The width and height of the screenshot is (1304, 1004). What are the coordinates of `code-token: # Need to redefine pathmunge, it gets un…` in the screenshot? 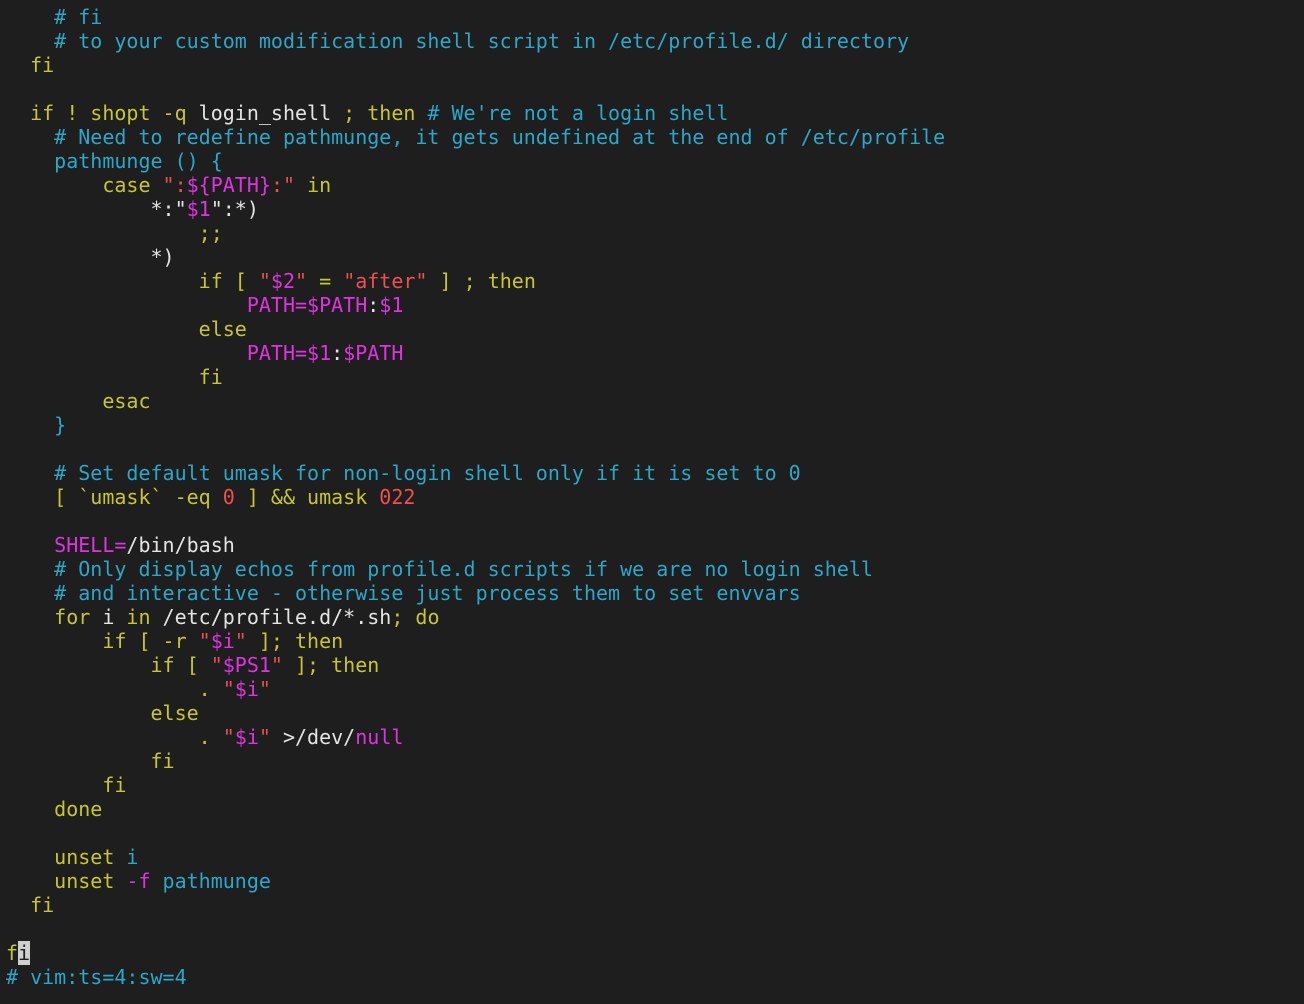 It's located at (476, 137).